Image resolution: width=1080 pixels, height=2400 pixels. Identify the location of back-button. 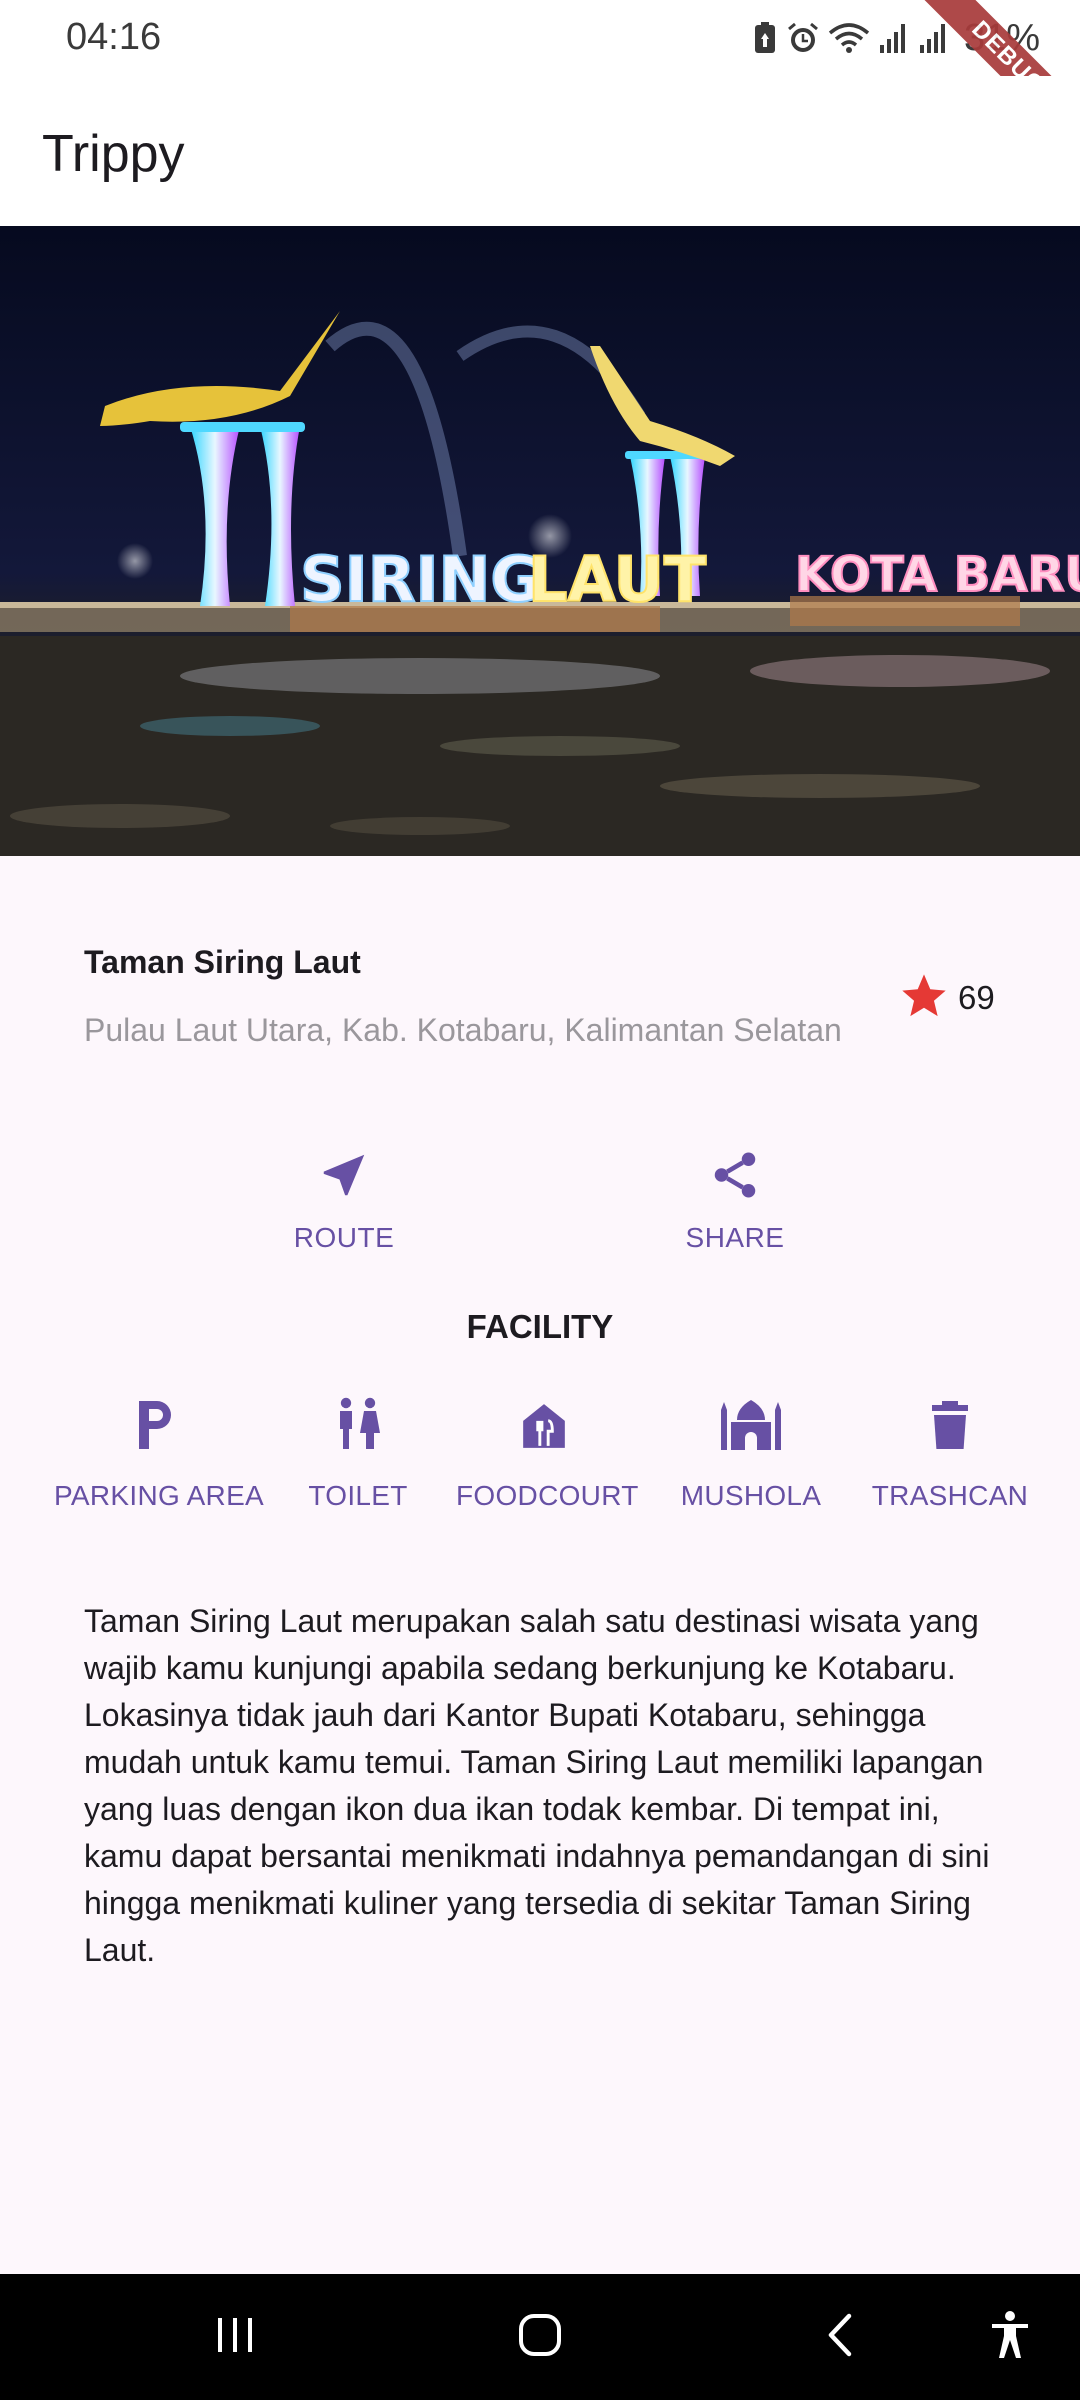
(840, 2337).